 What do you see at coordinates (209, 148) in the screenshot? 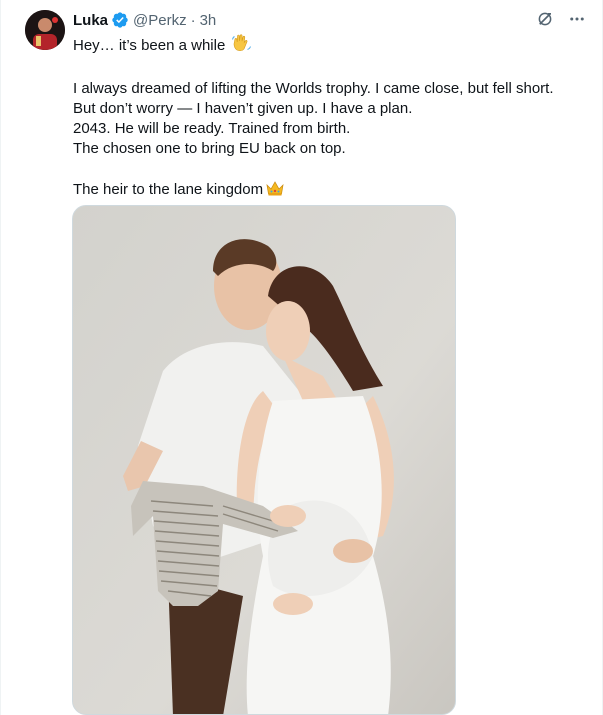
I see `tweet-line: The chosen one to bring EU back on top.` at bounding box center [209, 148].